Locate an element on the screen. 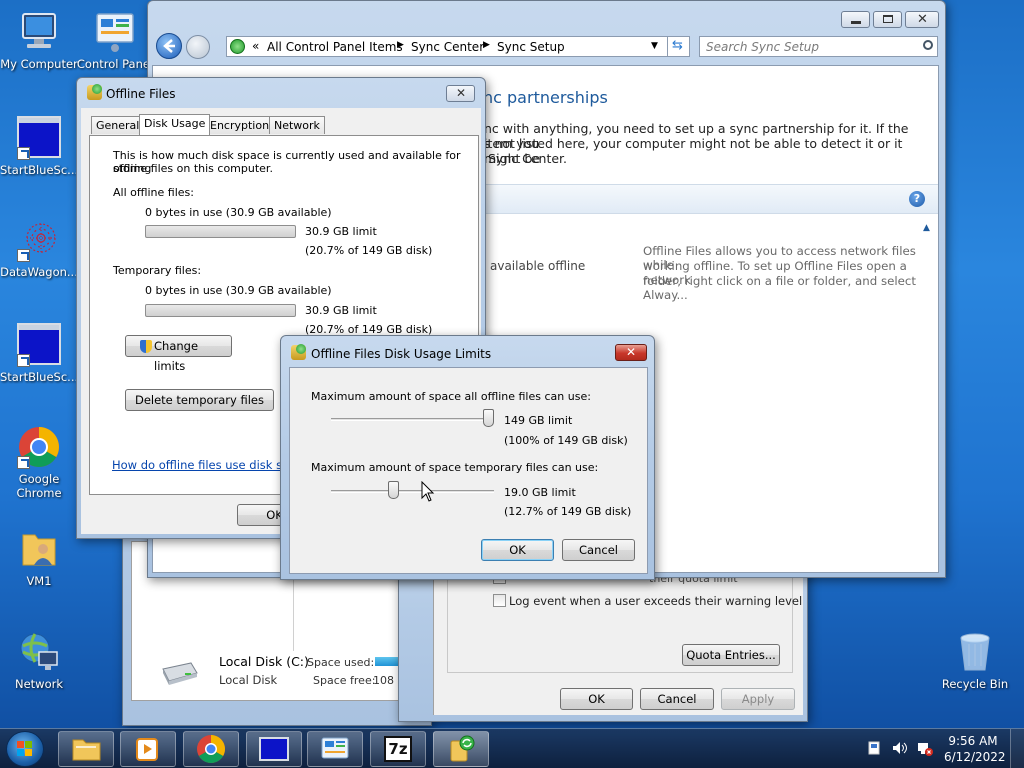 This screenshot has width=1024, height=768. intro-line-3: Sync Center. is located at coordinates (527, 158).